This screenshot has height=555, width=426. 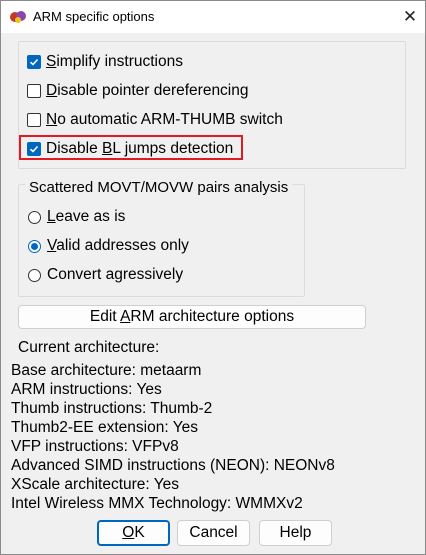 I want to click on arch-info-line: XScale architecture: Yes, so click(x=95, y=484).